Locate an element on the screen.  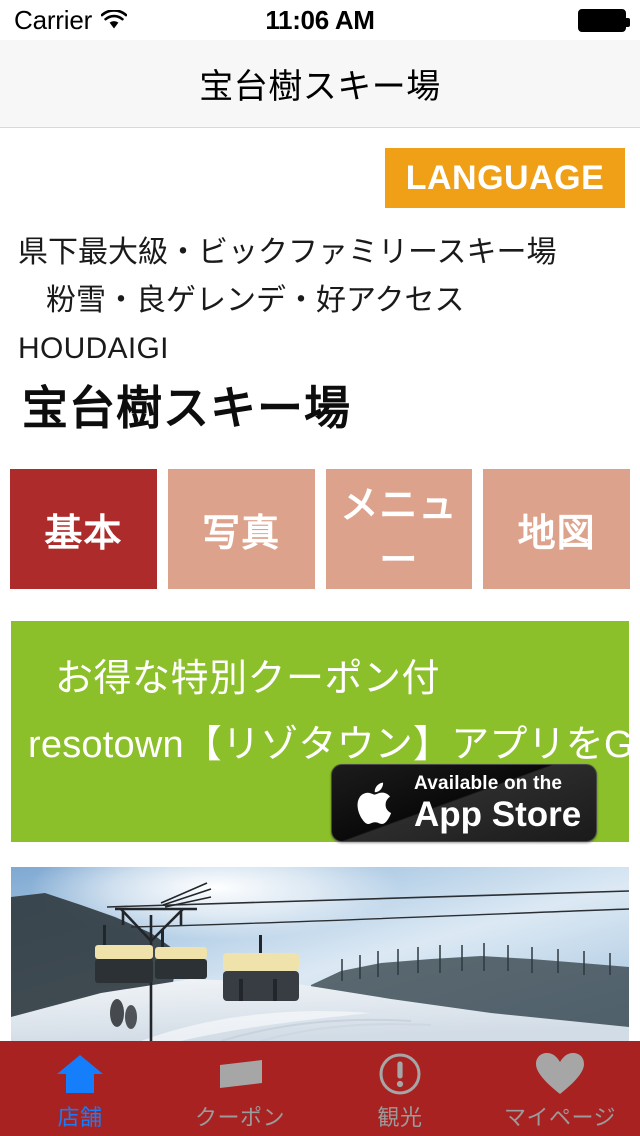
description-line-3: HOUDAIGI is located at coordinates (93, 348).